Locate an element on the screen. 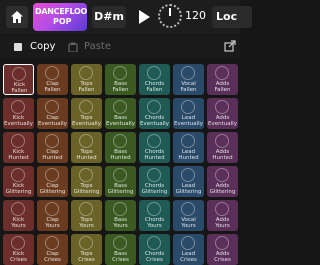 The height and width of the screenshot is (265, 320). pad-chords-yours: Chords Yours is located at coordinates (154, 215).